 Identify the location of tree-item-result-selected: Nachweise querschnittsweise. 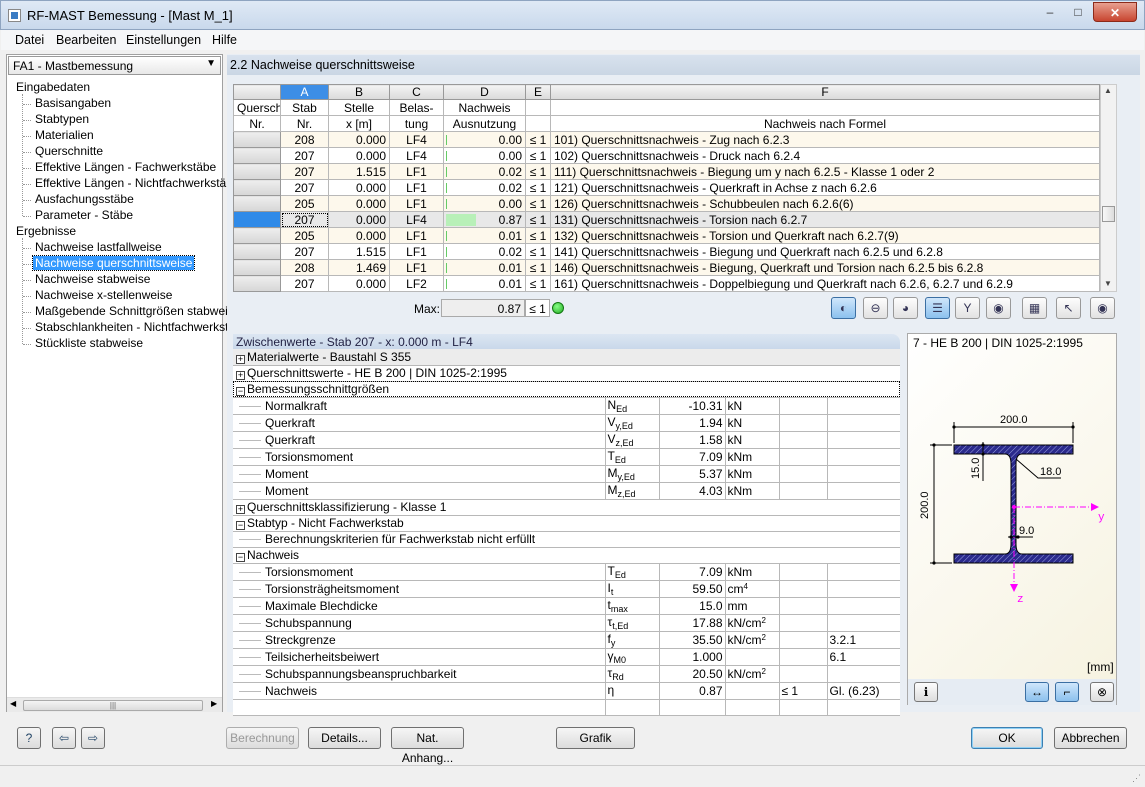
(113, 263).